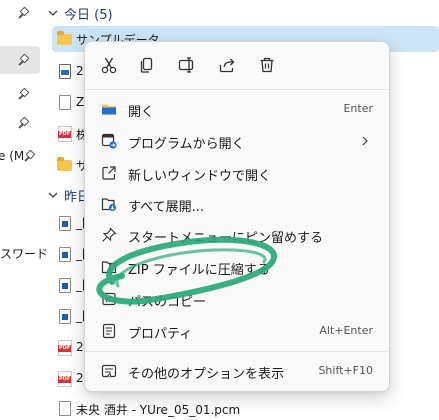  I want to click on file-name: Z, so click(80, 102).